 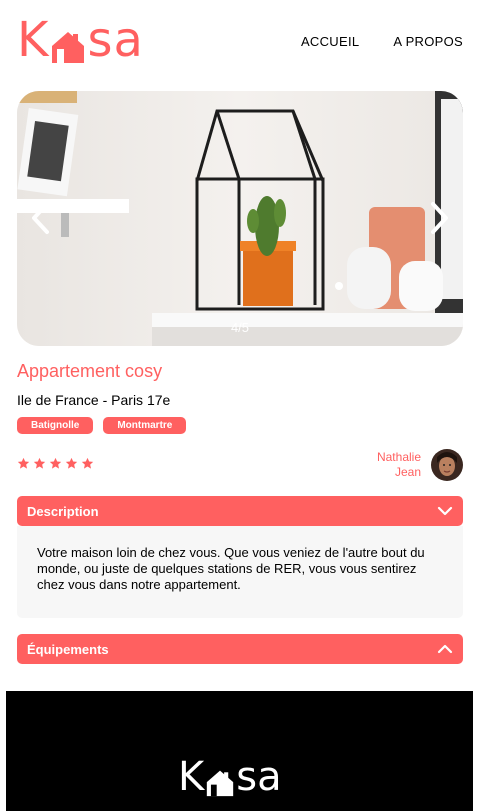 I want to click on rating-stars, so click(x=55, y=463).